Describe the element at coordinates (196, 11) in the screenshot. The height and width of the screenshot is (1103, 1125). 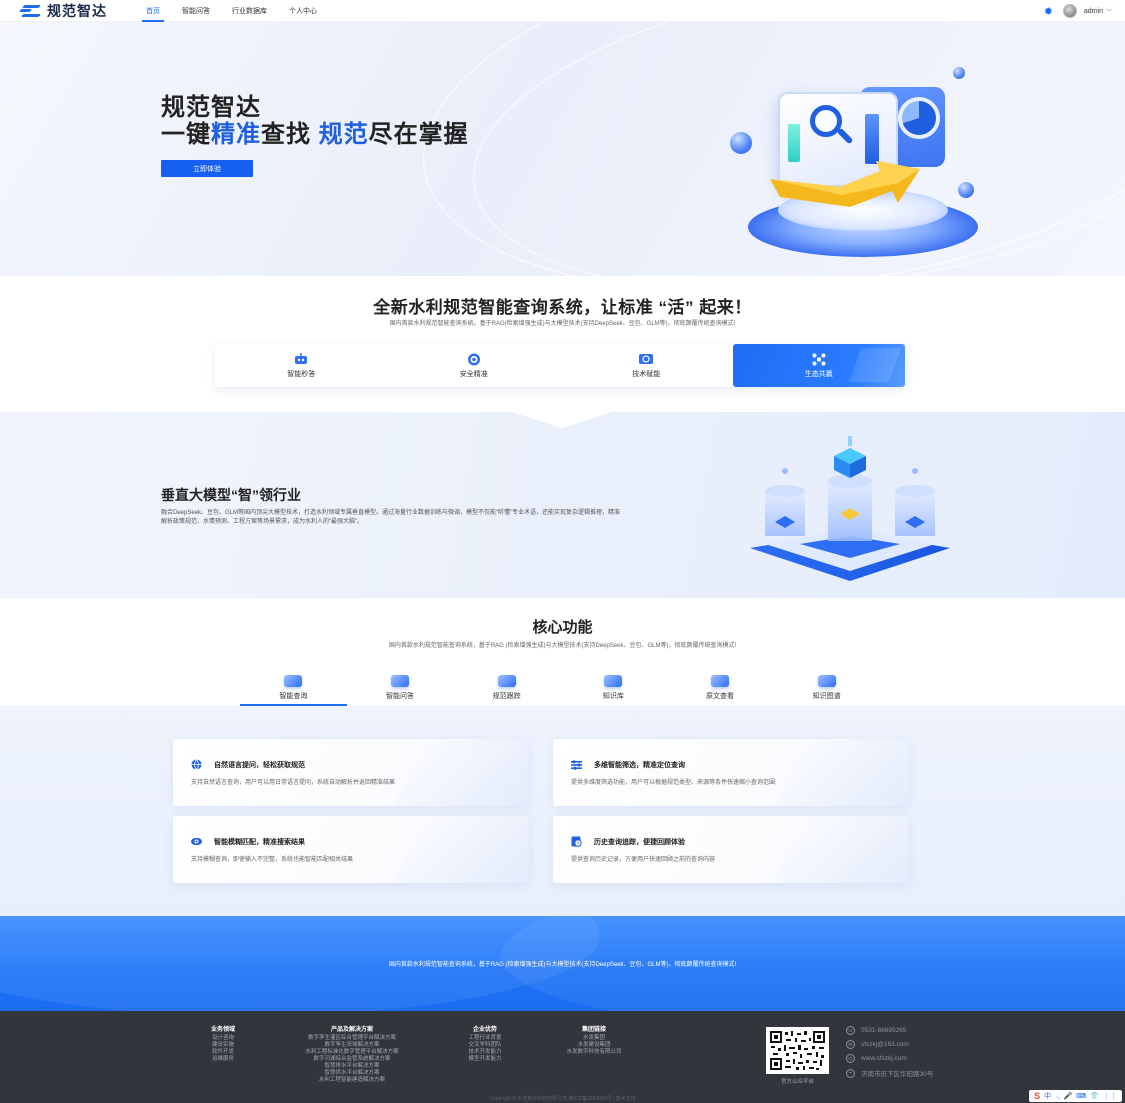
I see `nav-item-qa: 智能问答` at that location.